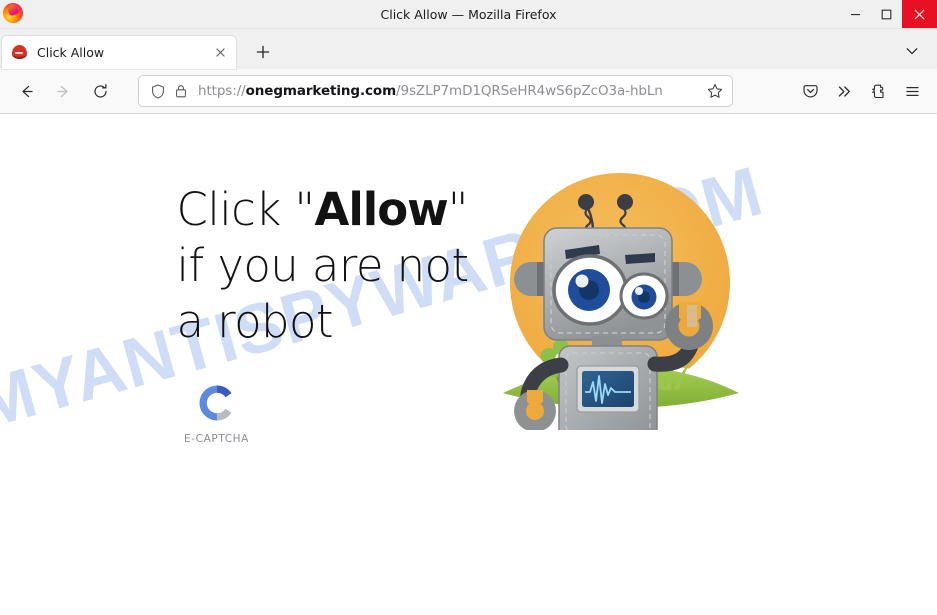 This screenshot has height=615, width=937. I want to click on padlock-icon, so click(181, 91).